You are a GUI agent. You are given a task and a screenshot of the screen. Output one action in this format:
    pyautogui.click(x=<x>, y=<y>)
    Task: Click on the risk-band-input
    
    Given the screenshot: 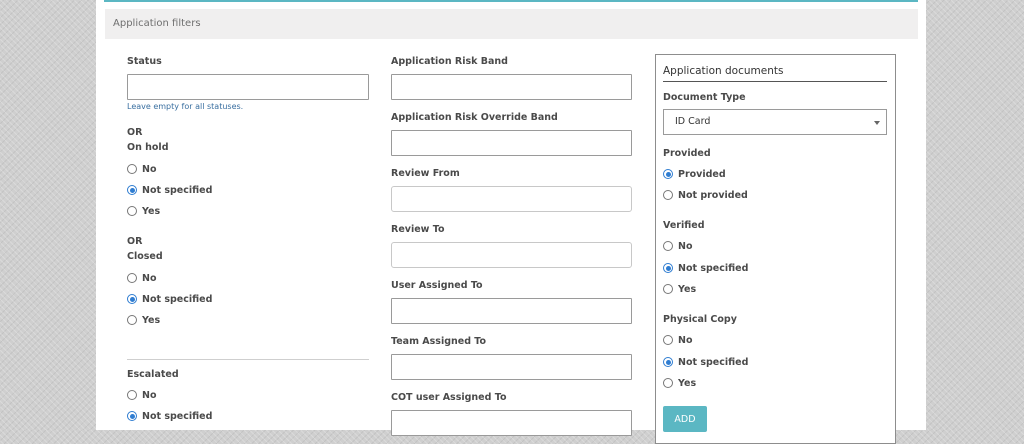 What is the action you would take?
    pyautogui.click(x=511, y=87)
    